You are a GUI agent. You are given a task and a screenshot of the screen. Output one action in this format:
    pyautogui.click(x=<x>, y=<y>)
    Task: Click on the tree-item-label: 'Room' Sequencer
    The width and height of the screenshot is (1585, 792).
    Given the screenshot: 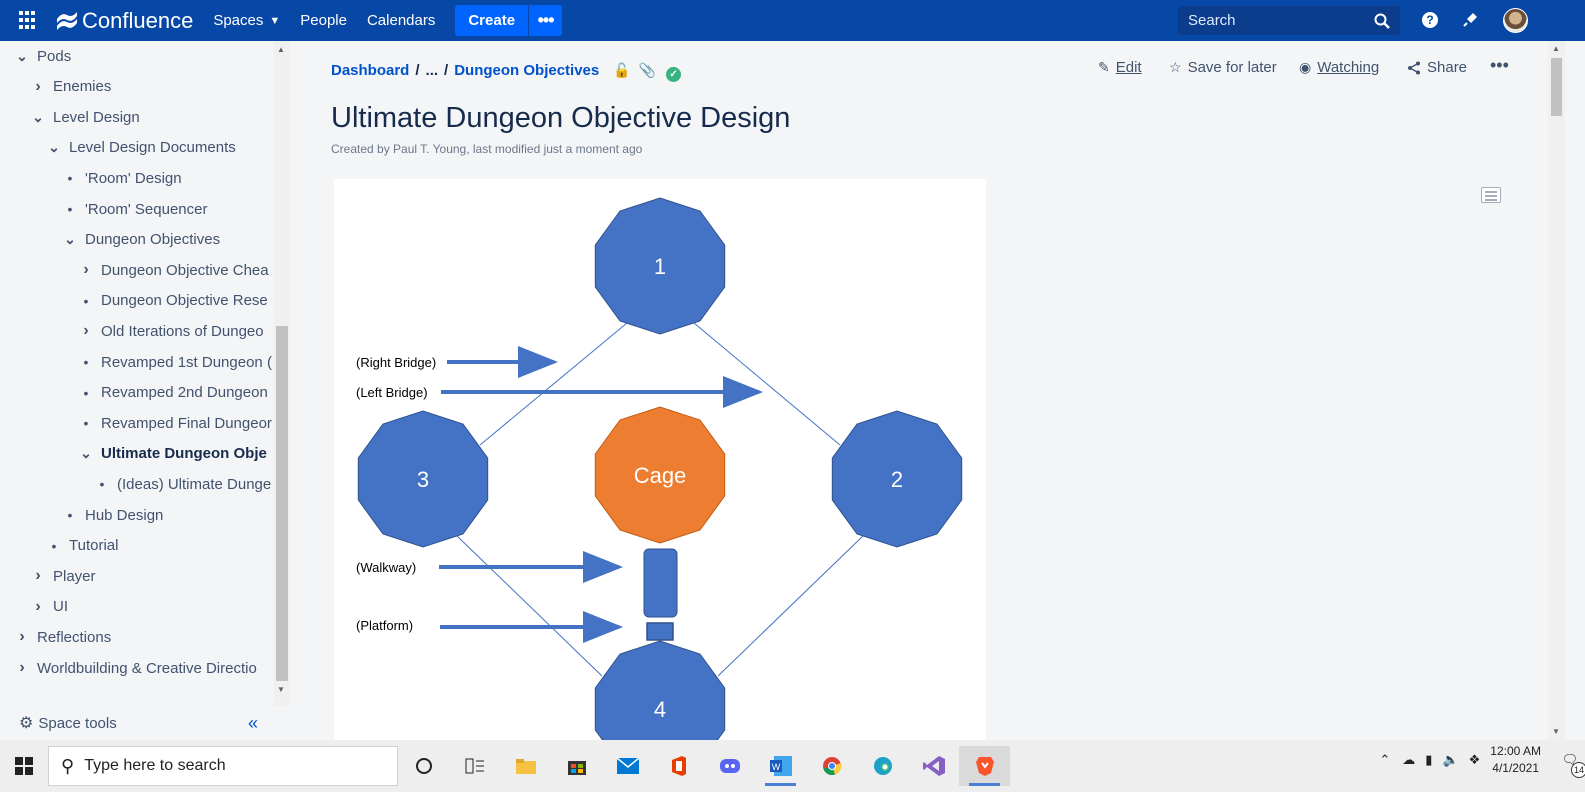 What is the action you would take?
    pyautogui.click(x=146, y=209)
    